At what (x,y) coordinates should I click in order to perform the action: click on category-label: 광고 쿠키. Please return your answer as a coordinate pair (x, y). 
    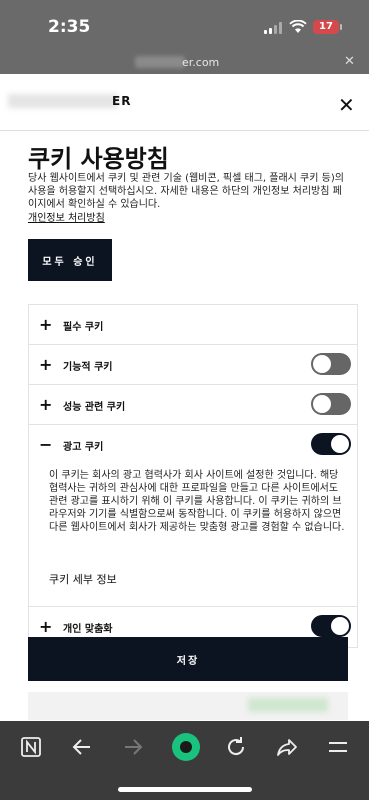
    Looking at the image, I should click on (83, 447).